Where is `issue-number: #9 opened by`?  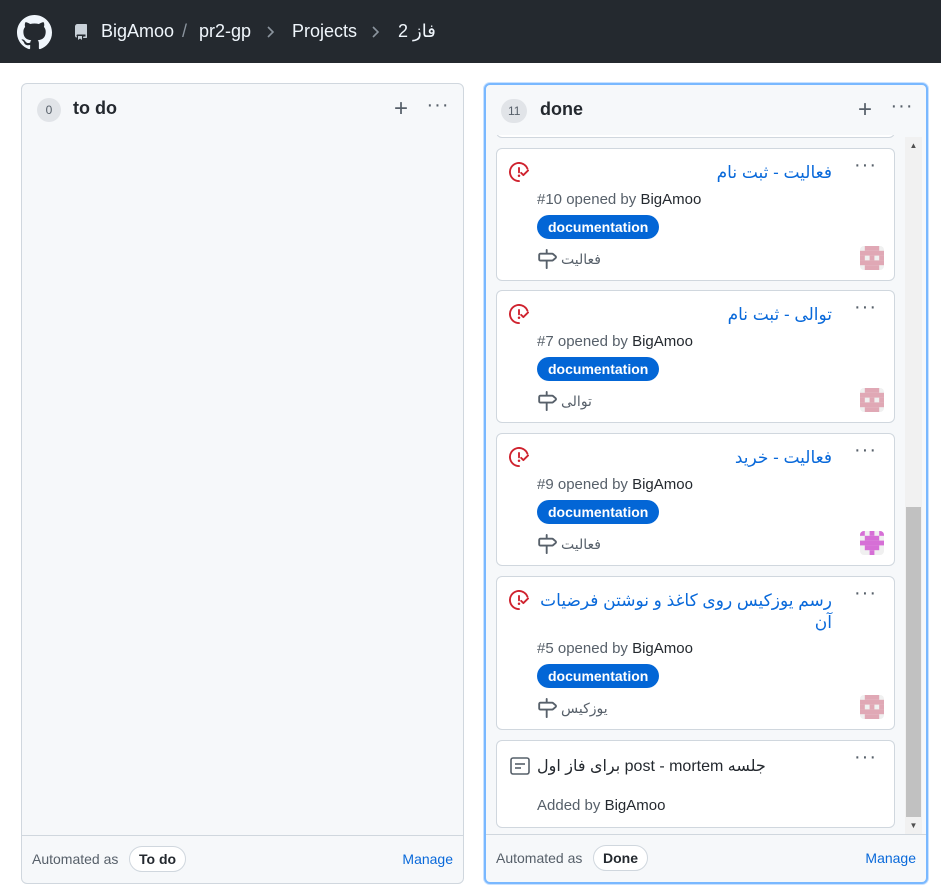
issue-number: #9 opened by is located at coordinates (582, 484).